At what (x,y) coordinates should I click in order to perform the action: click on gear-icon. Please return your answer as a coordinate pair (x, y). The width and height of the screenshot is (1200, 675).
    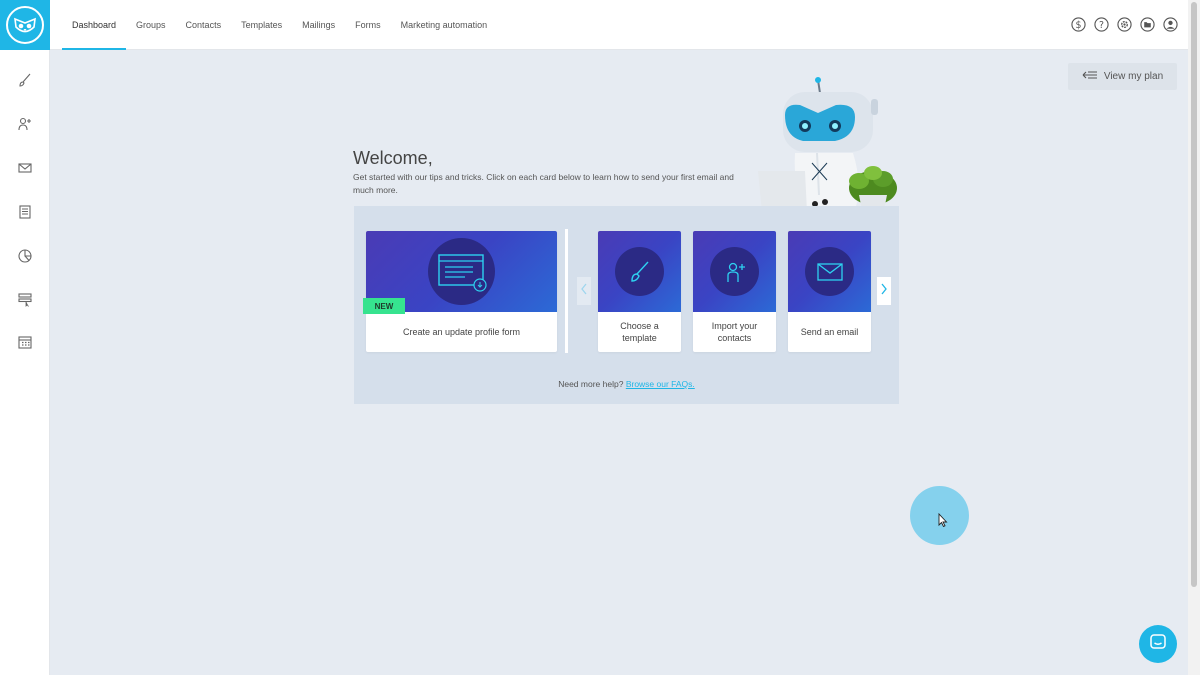
    Looking at the image, I should click on (1124, 24).